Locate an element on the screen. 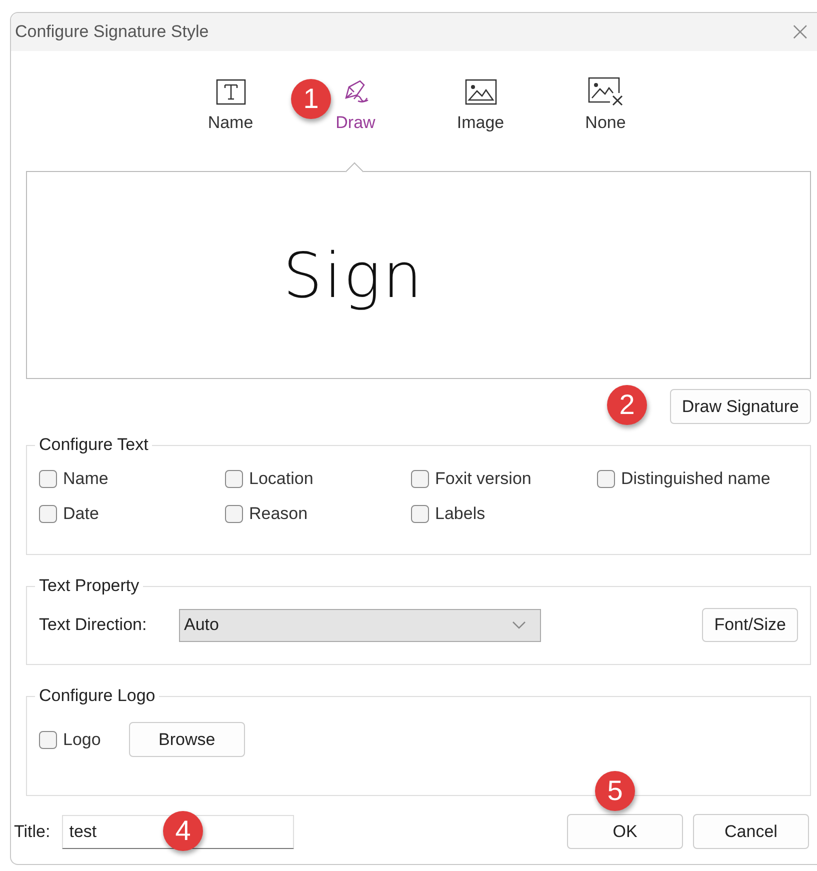 The height and width of the screenshot is (871, 817). checkbox-option: Location is located at coordinates (318, 479).